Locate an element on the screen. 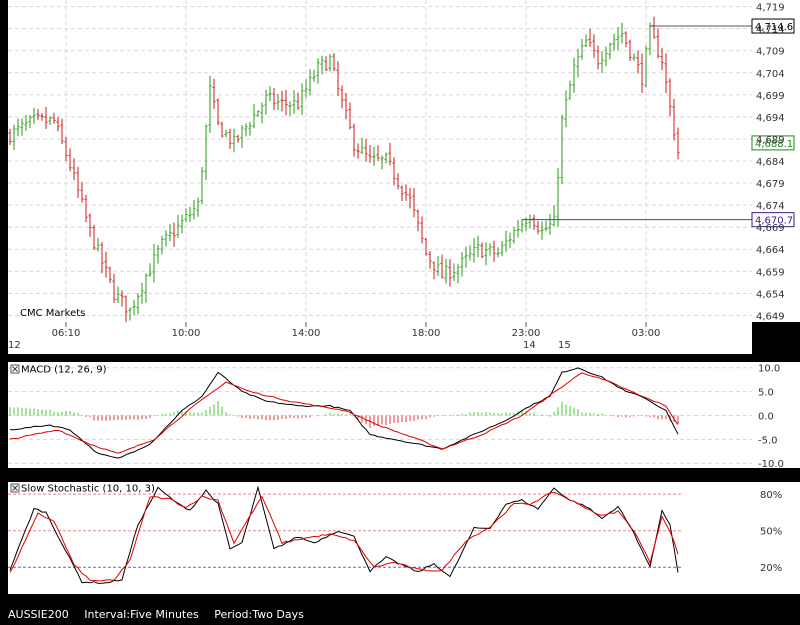 Image resolution: width=800 pixels, height=625 pixels. stoch-ytick-label: 20% is located at coordinates (771, 568).